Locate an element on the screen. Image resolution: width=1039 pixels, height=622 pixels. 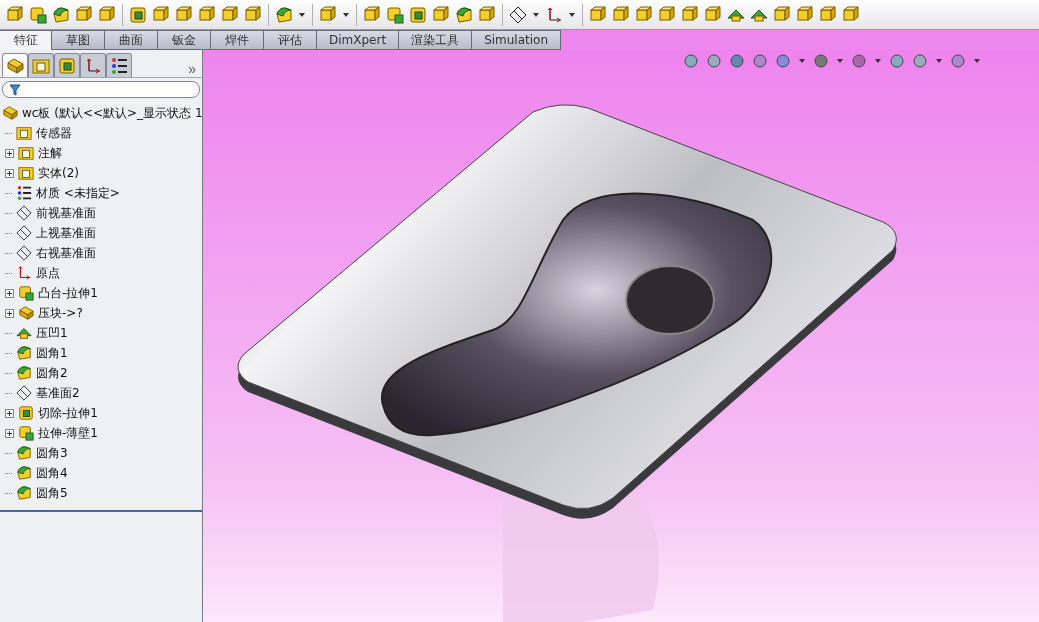
tree-item-label: 圆角4 is located at coordinates (52, 473).